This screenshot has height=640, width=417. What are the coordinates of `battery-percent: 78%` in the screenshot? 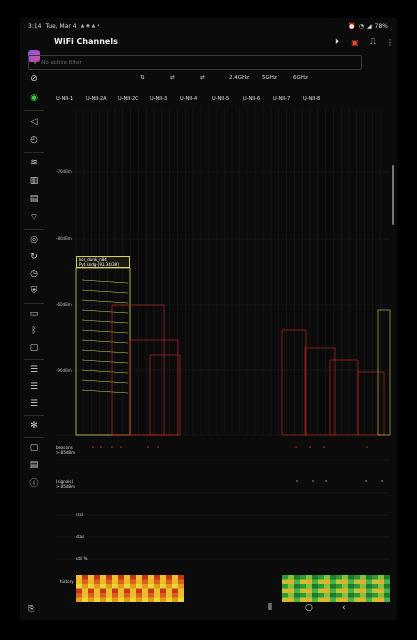 It's located at (381, 26).